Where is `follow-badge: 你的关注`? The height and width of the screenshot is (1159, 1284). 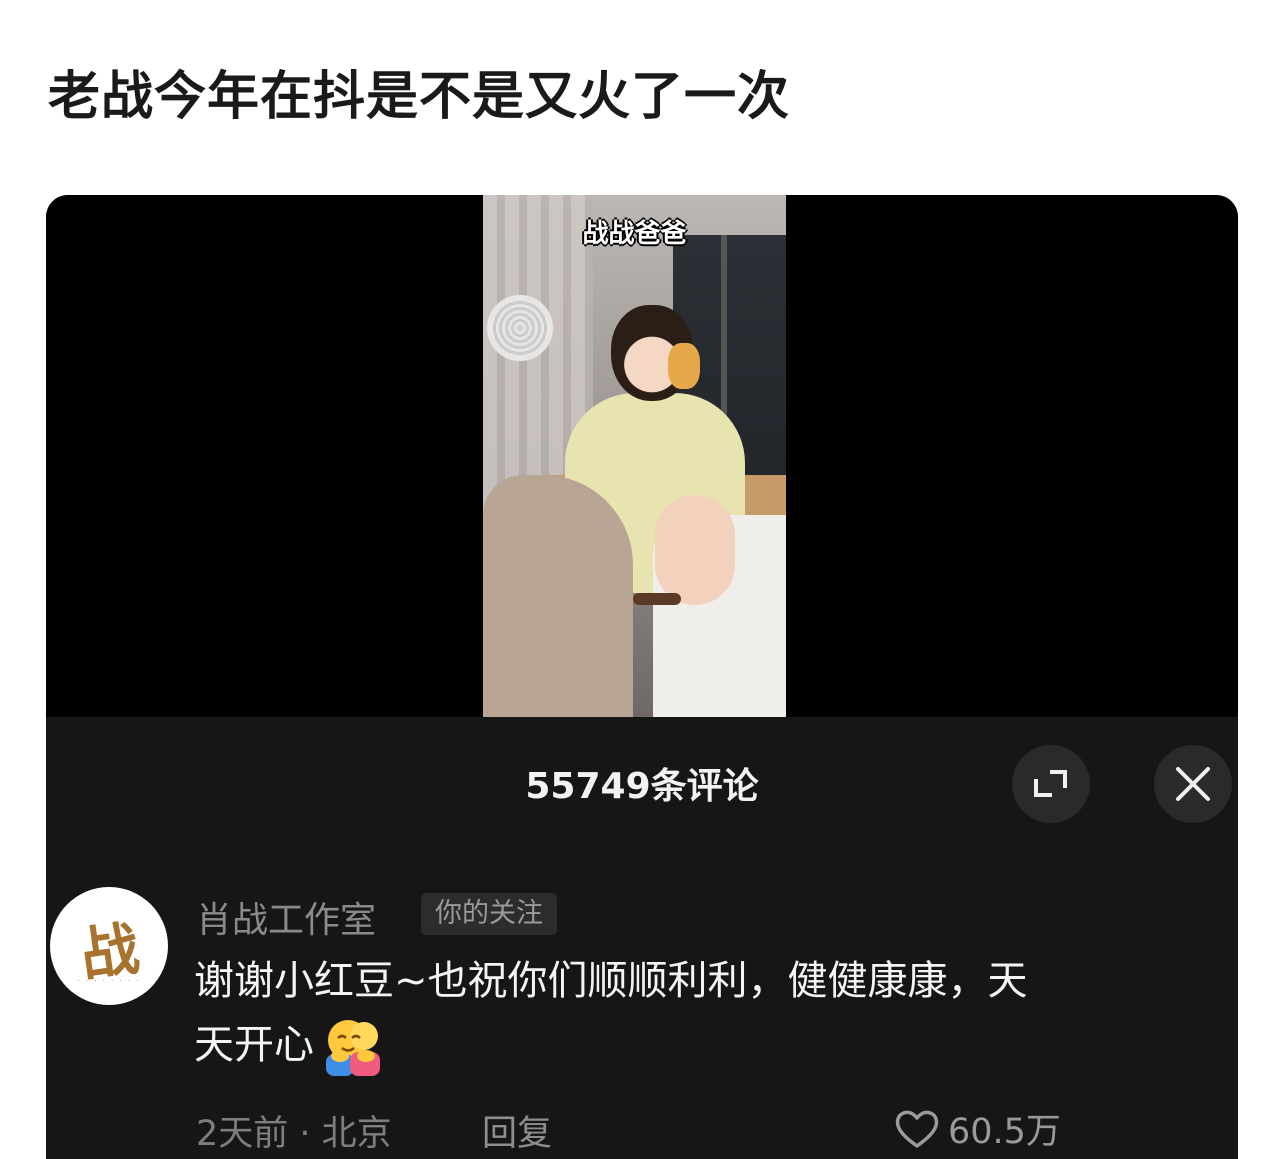
follow-badge: 你的关注 is located at coordinates (489, 914).